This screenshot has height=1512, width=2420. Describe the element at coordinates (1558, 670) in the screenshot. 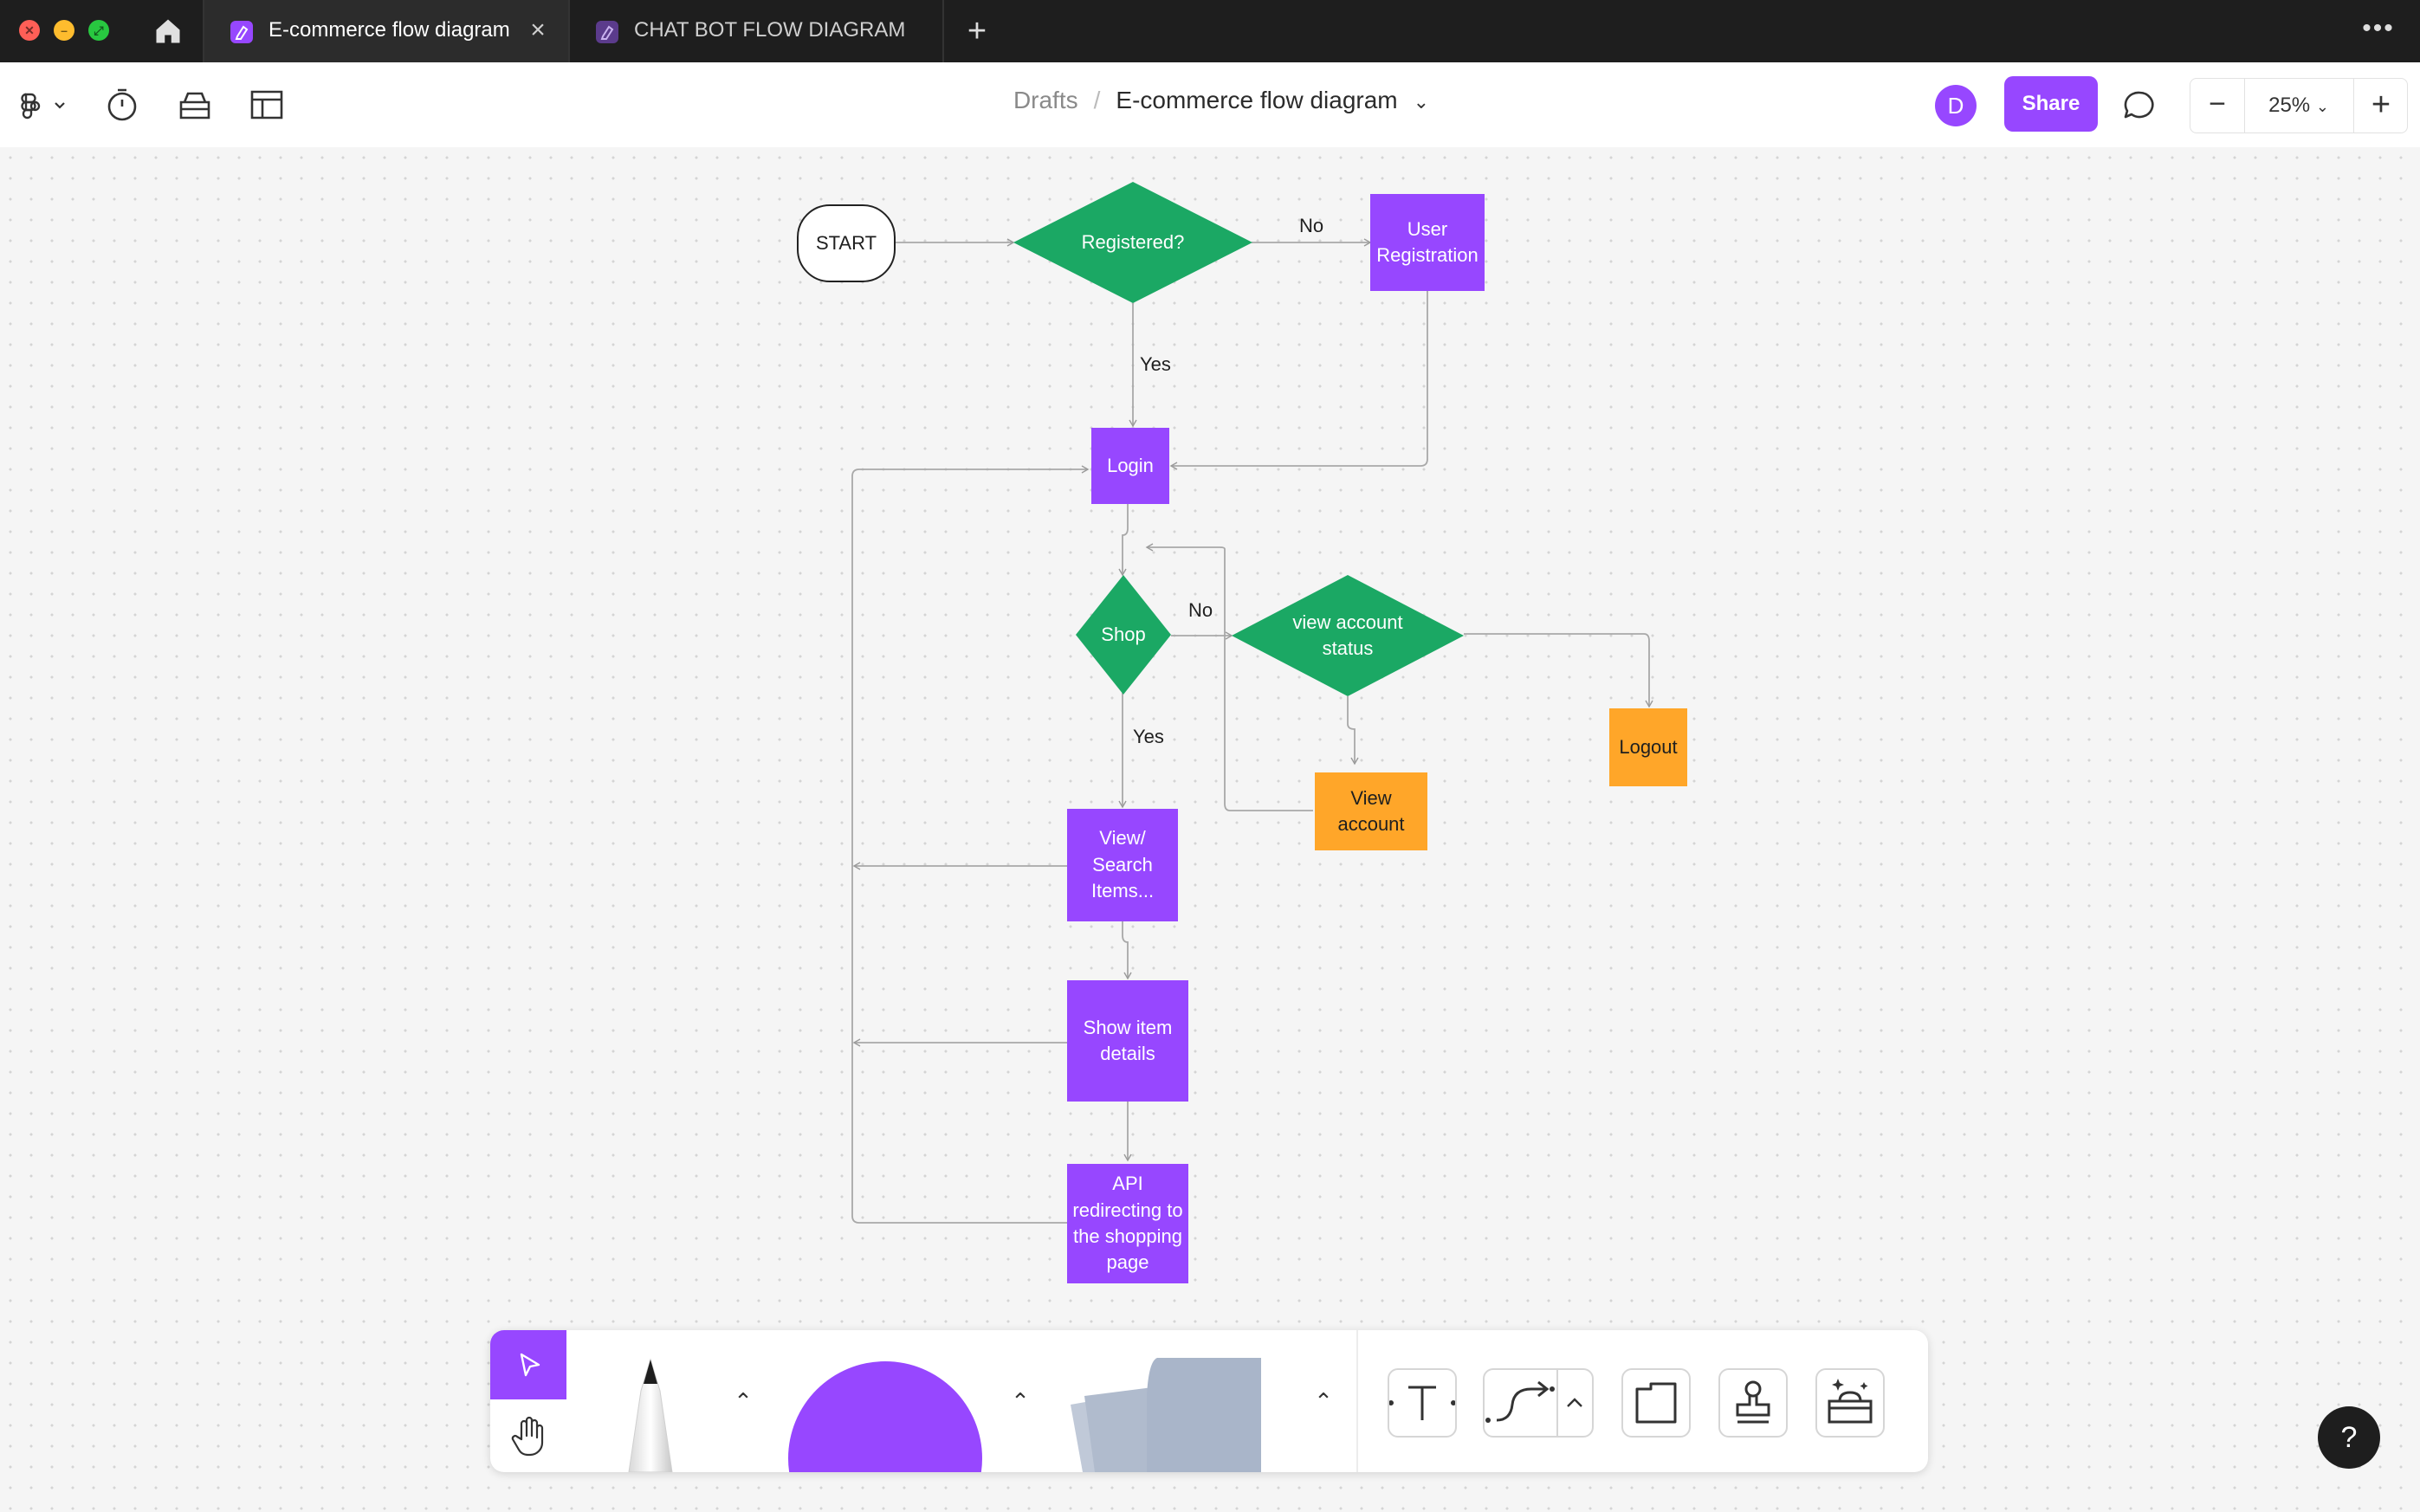

I see `connector-status-logout` at that location.